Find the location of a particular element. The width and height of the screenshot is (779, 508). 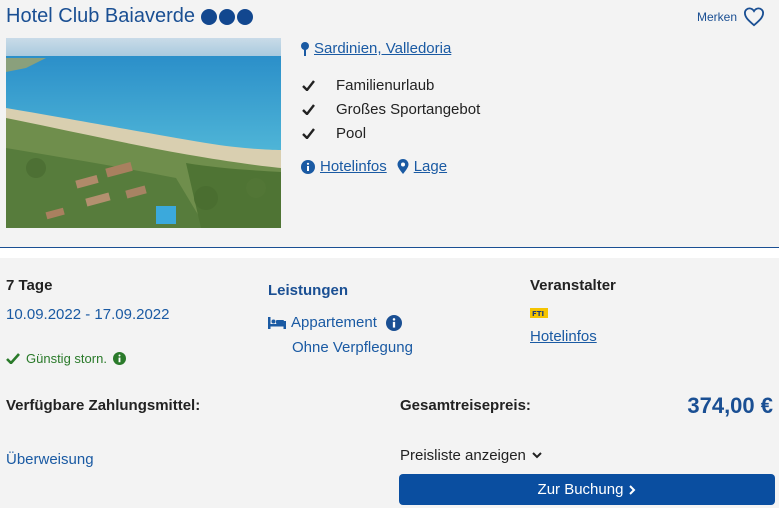

feature-item: Großes Sportangebot is located at coordinates (391, 109).